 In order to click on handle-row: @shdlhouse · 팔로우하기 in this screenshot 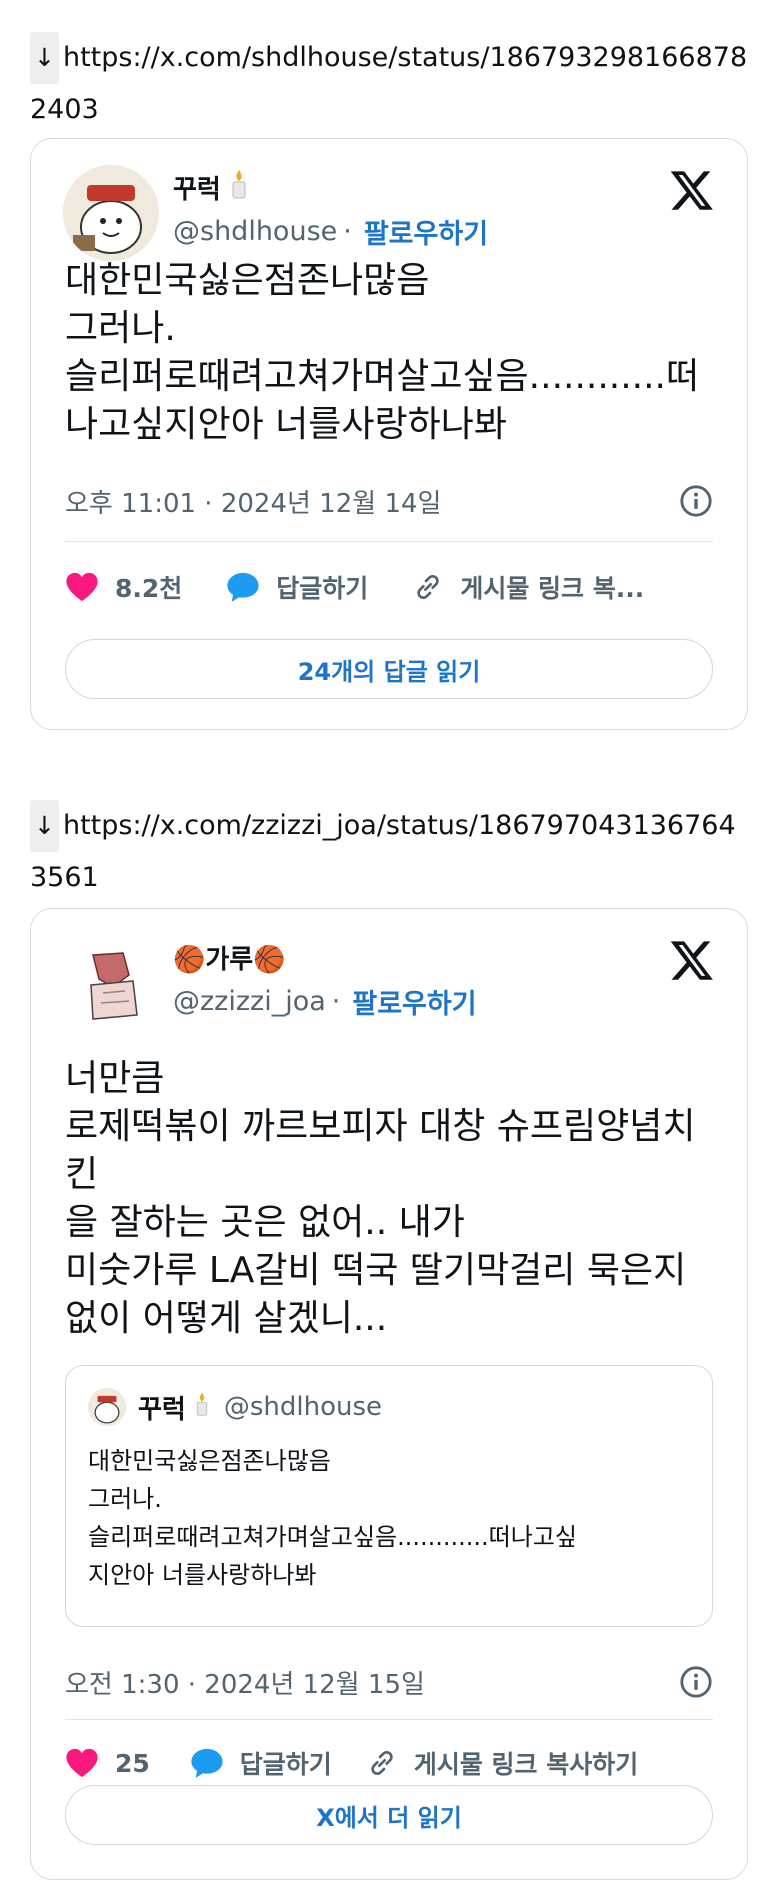, I will do `click(330, 231)`.